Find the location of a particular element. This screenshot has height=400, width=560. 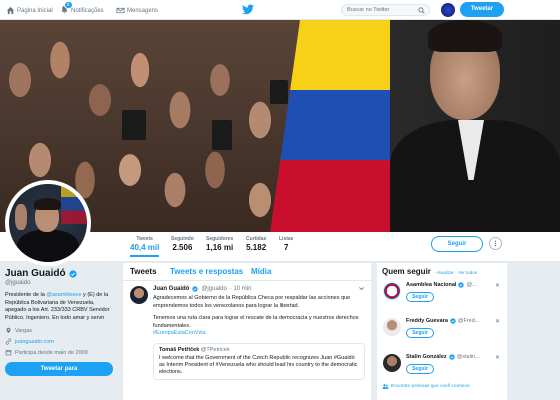

stat-value: 5.182 is located at coordinates (256, 247).